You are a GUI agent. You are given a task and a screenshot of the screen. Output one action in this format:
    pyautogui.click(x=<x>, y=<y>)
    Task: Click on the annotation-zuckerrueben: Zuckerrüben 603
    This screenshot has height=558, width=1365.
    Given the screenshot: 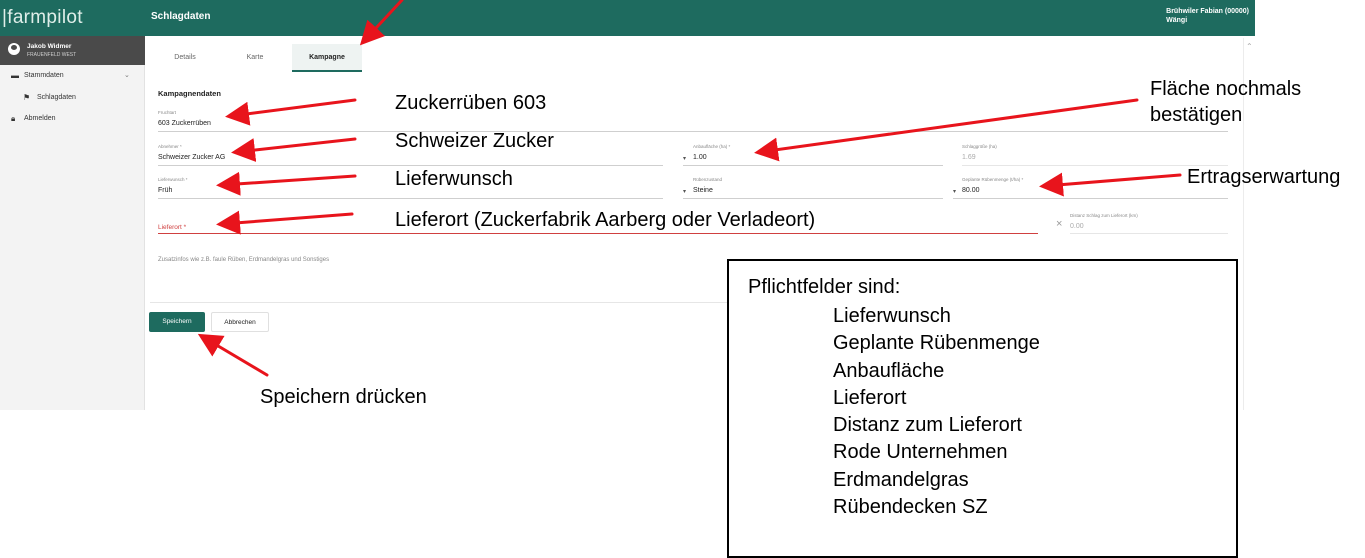 What is the action you would take?
    pyautogui.click(x=471, y=103)
    